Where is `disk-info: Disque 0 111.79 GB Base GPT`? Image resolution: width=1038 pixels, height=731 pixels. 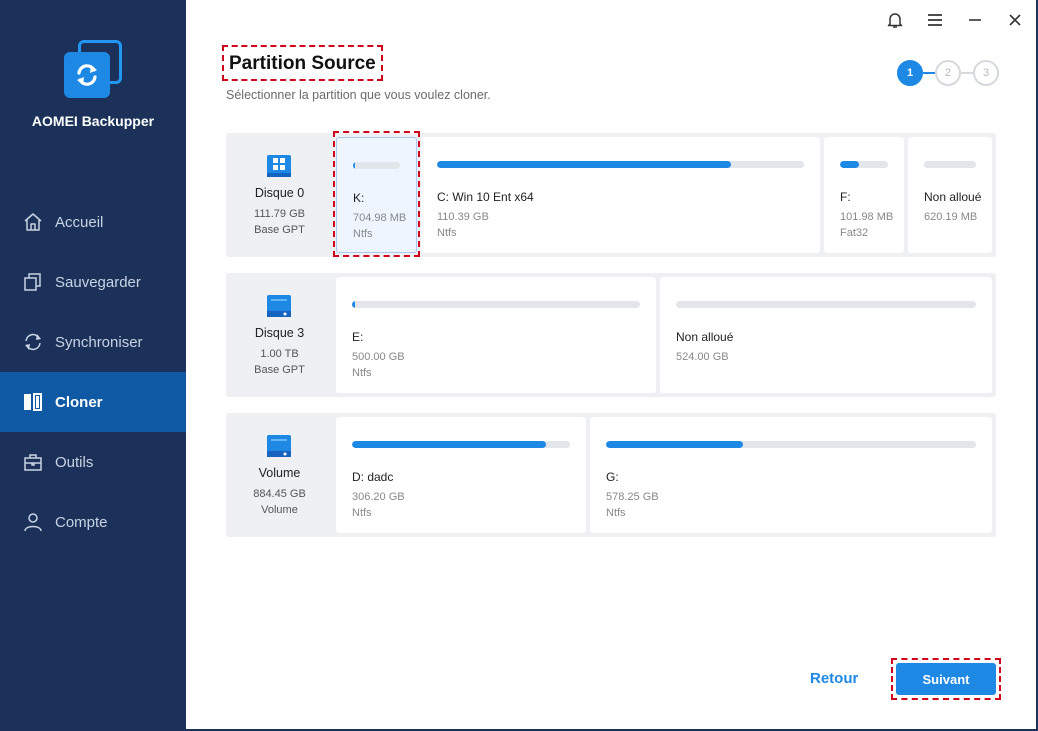
disk-info: Disque 0 111.79 GB Base GPT is located at coordinates (279, 195).